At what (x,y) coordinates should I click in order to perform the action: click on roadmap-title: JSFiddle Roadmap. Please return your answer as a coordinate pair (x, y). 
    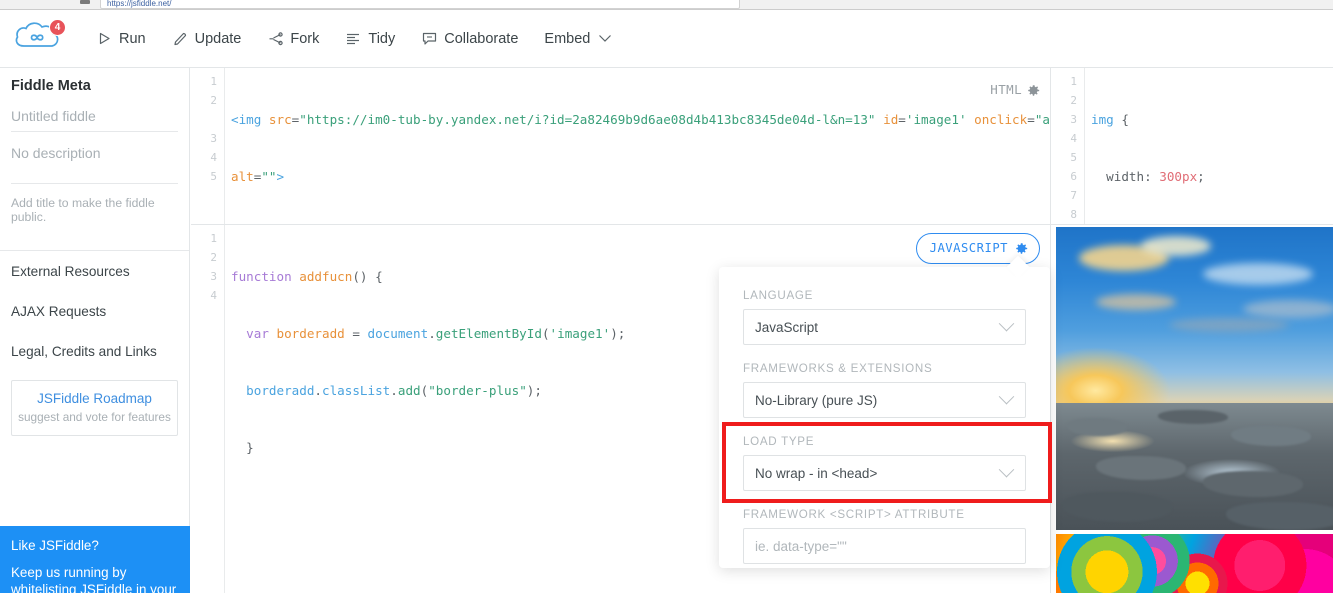
    Looking at the image, I should click on (94, 398).